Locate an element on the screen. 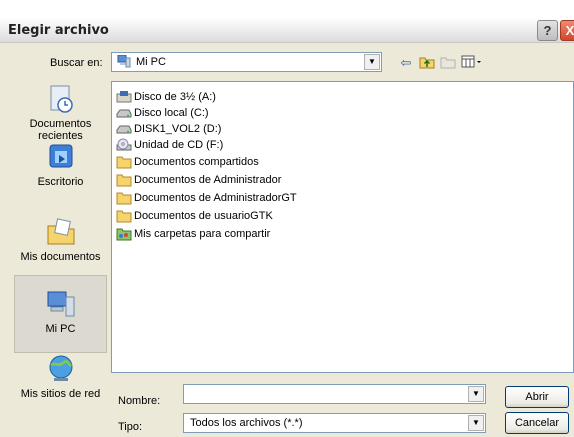 The height and width of the screenshot is (437, 574). desktop-icon is located at coordinates (60, 156).